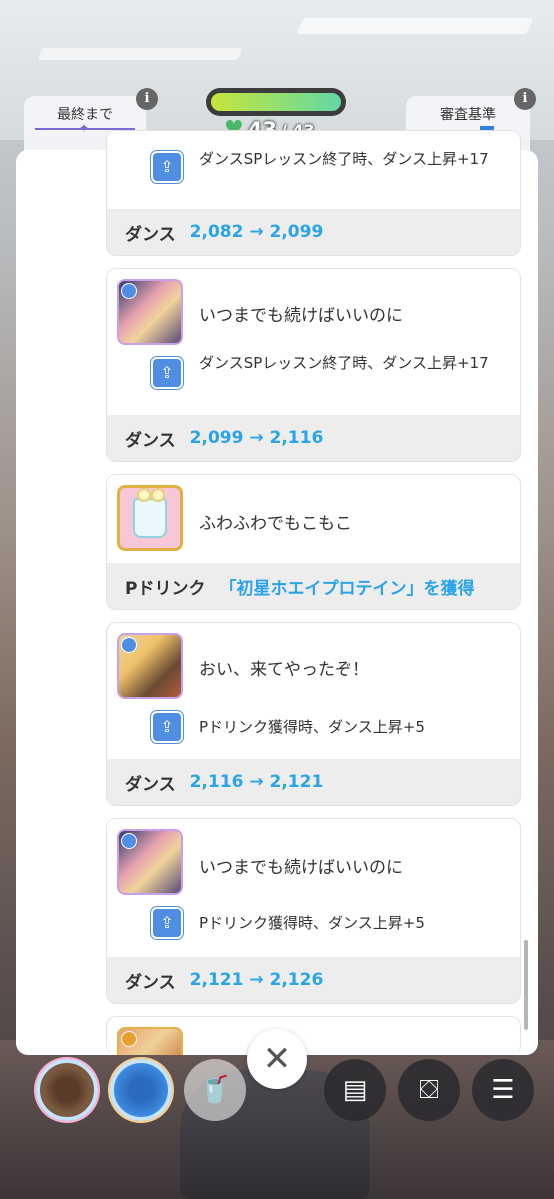 Image resolution: width=554 pixels, height=1199 pixels. I want to click on gift-button: ⛋, so click(429, 1090).